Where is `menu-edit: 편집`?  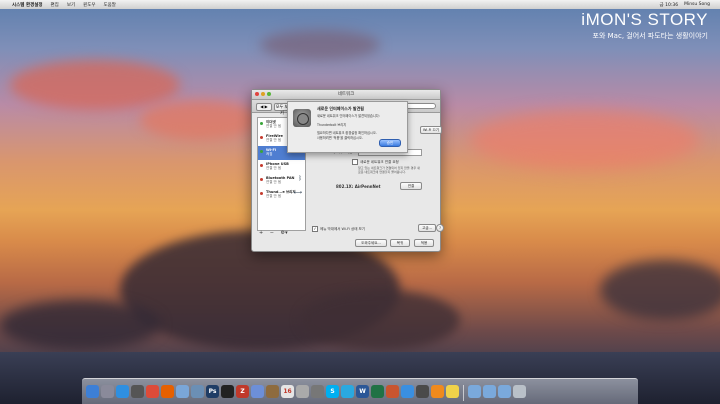 menu-edit: 편집 is located at coordinates (55, 5).